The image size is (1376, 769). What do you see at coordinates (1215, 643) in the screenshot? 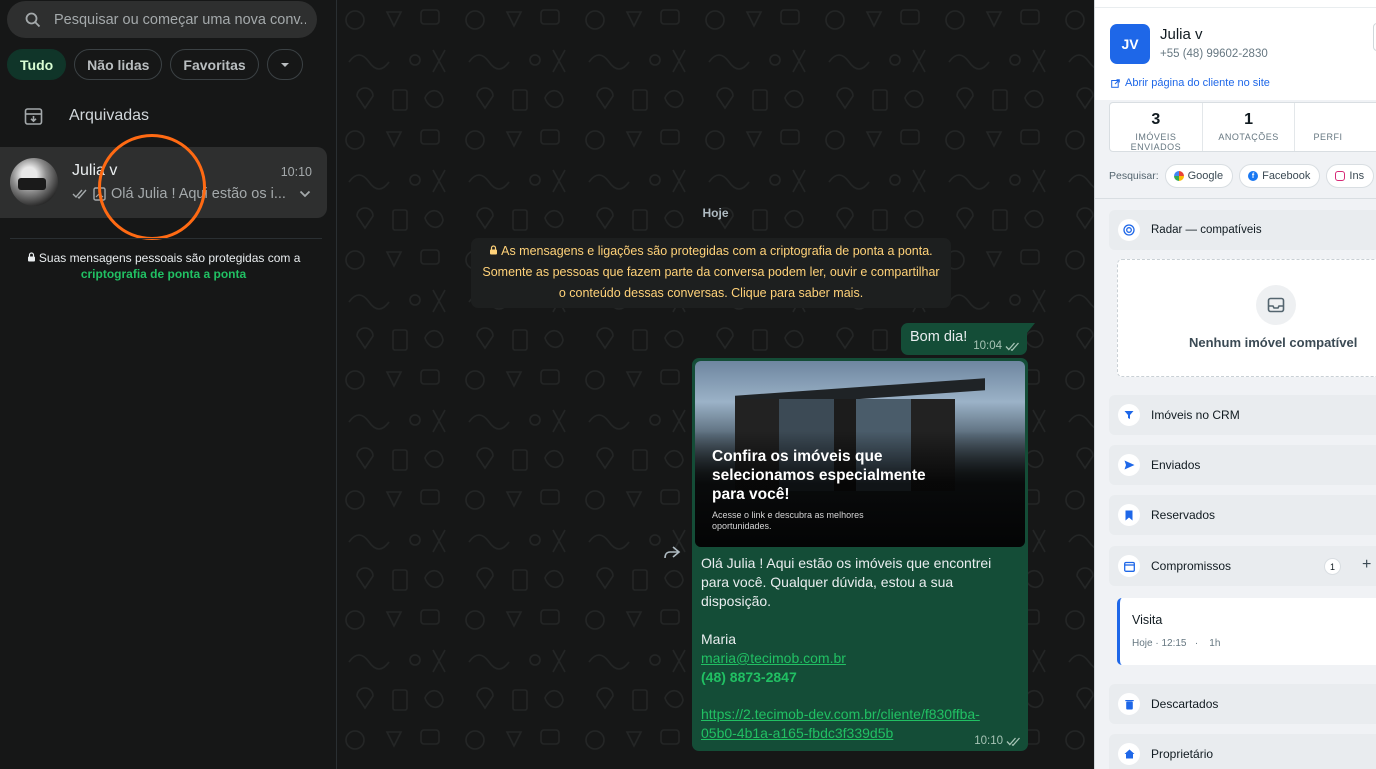
I see `appointment-duration: 1h` at bounding box center [1215, 643].